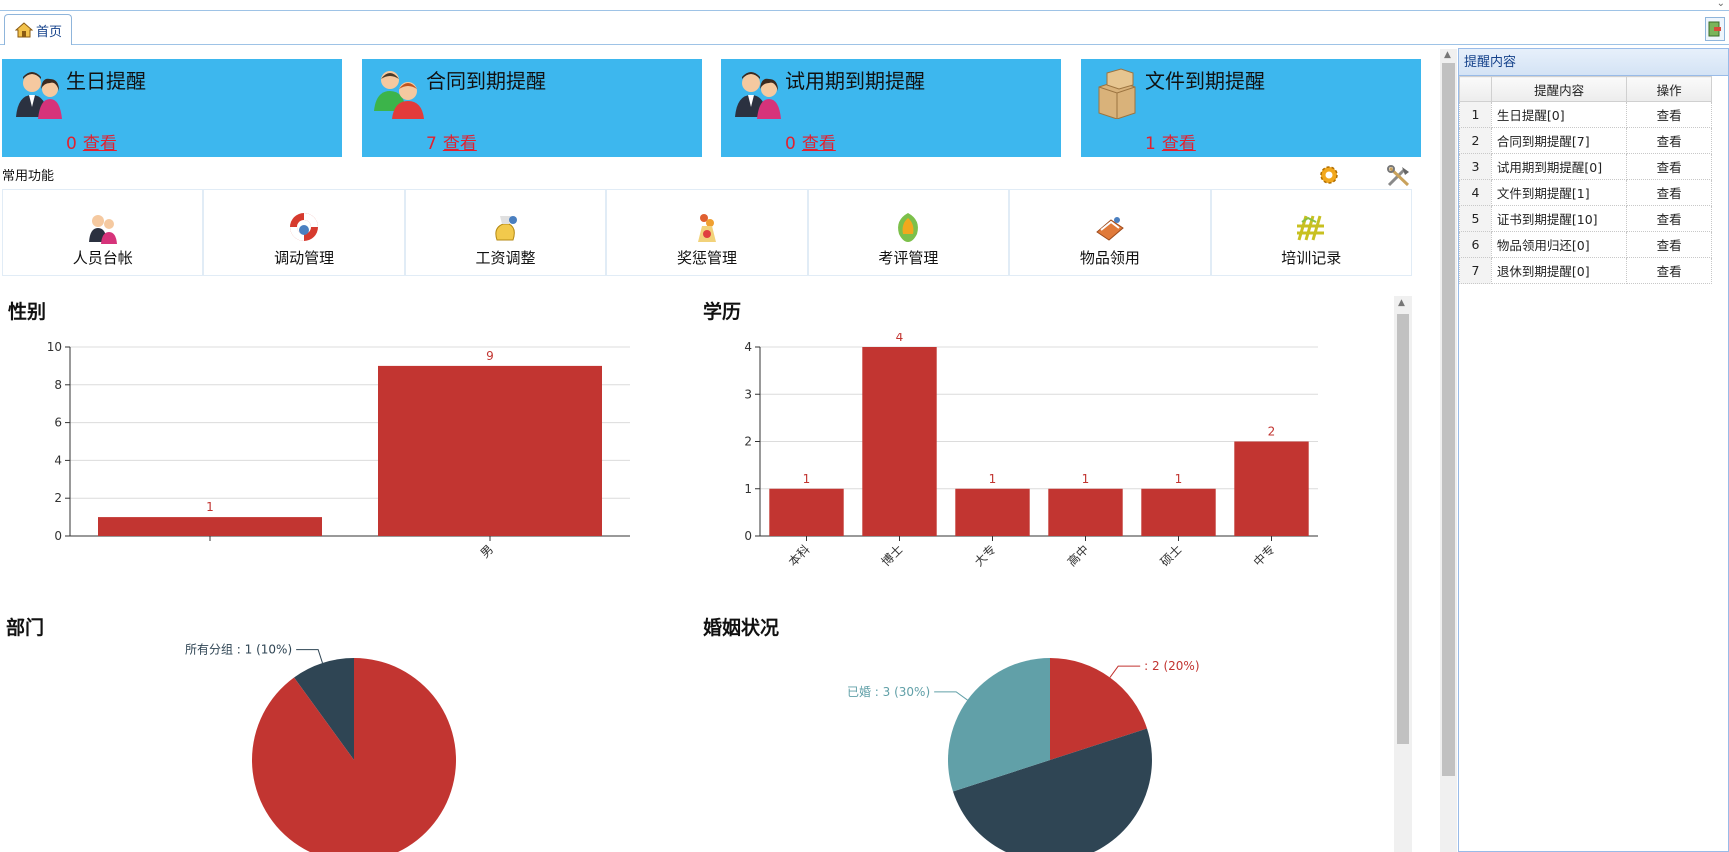 This screenshot has height=852, width=1729. I want to click on table-row: 5 证书到期提醒[10] 查看, so click(1585, 218).